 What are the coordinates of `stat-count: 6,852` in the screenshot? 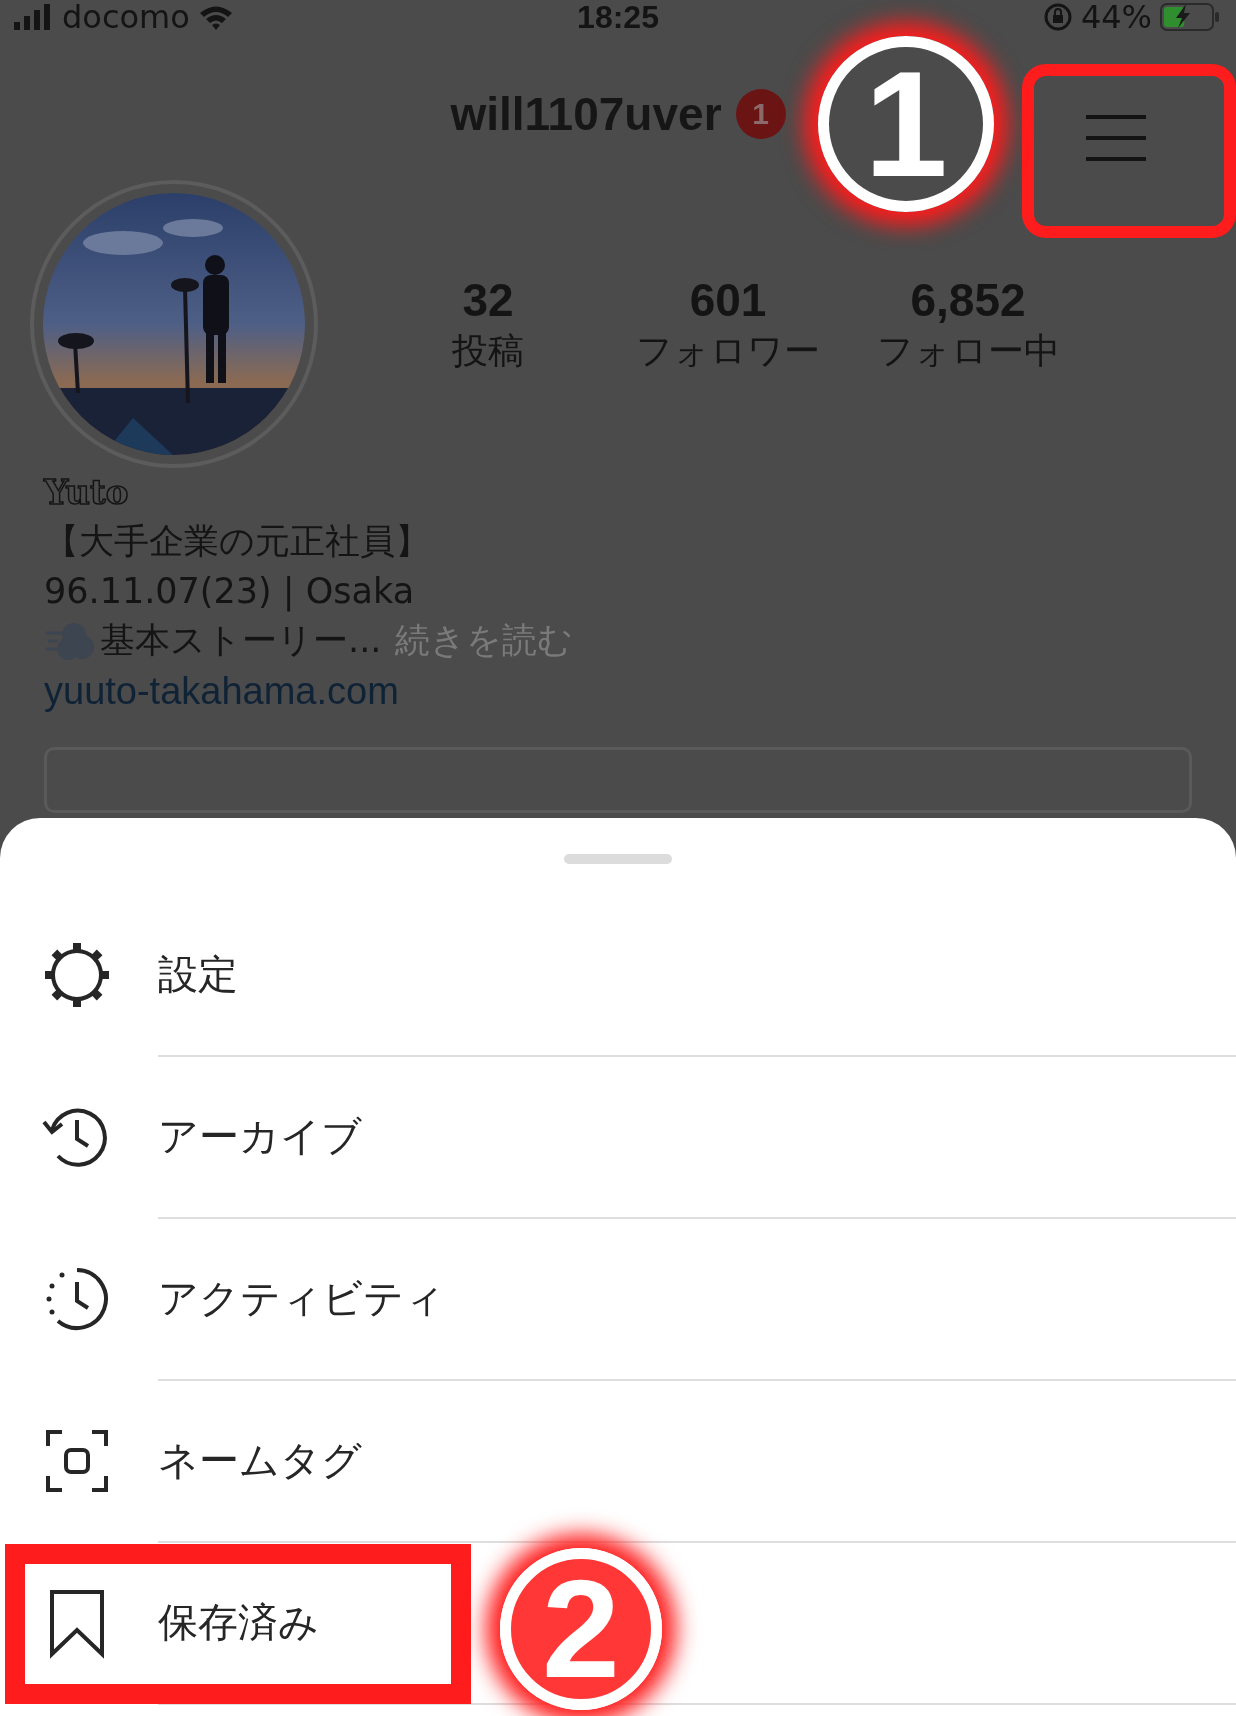 It's located at (968, 299).